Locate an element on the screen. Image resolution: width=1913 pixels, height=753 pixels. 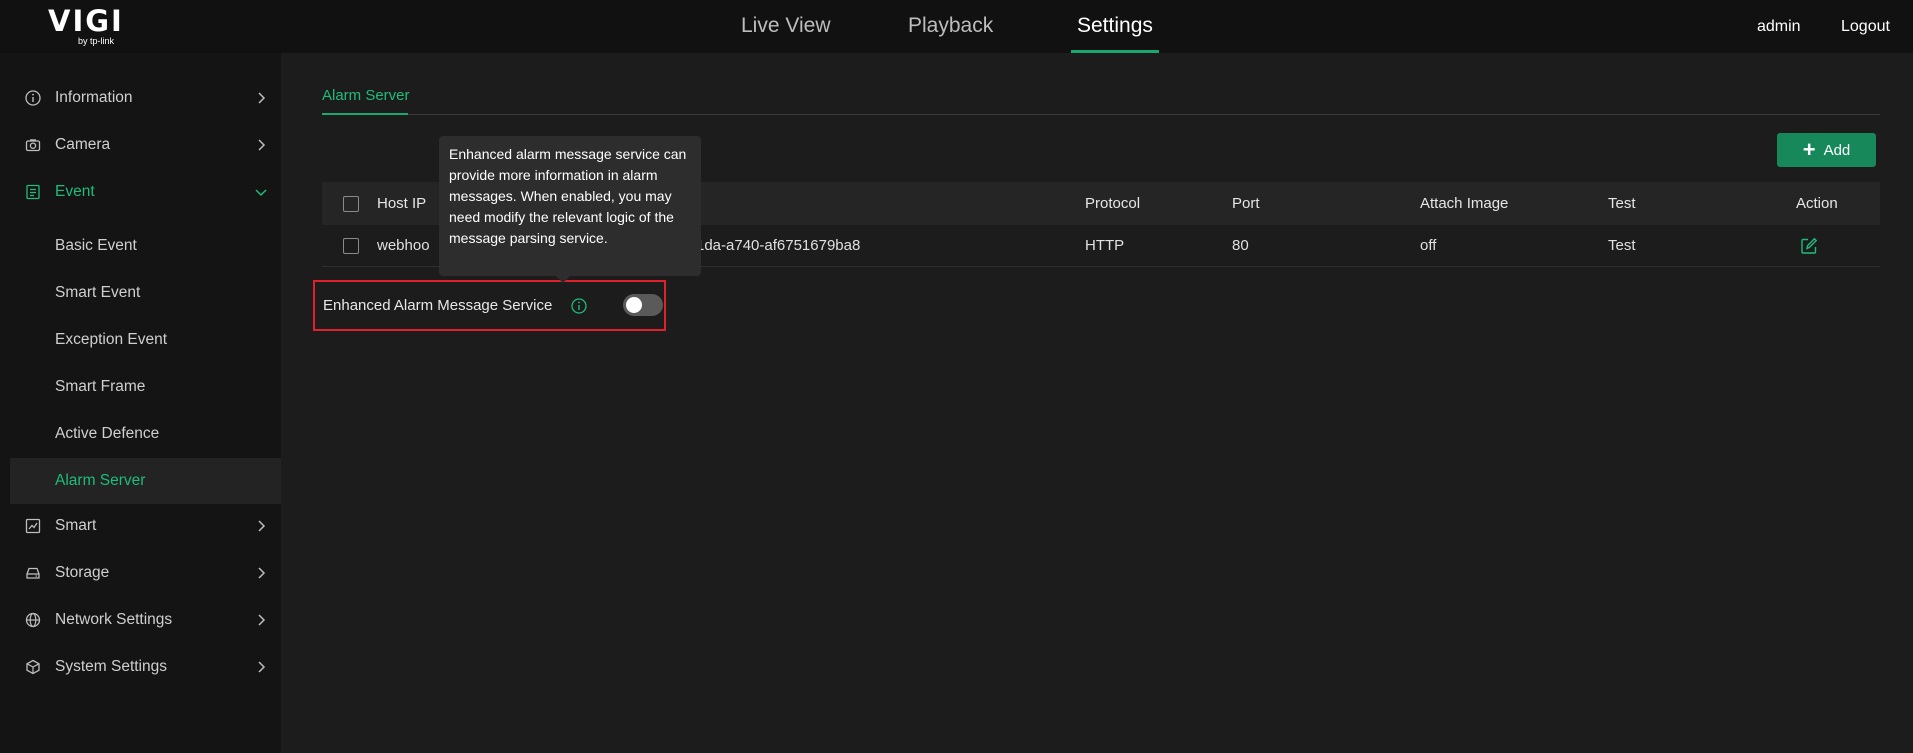
tab-settings: Settings is located at coordinates (1115, 26).